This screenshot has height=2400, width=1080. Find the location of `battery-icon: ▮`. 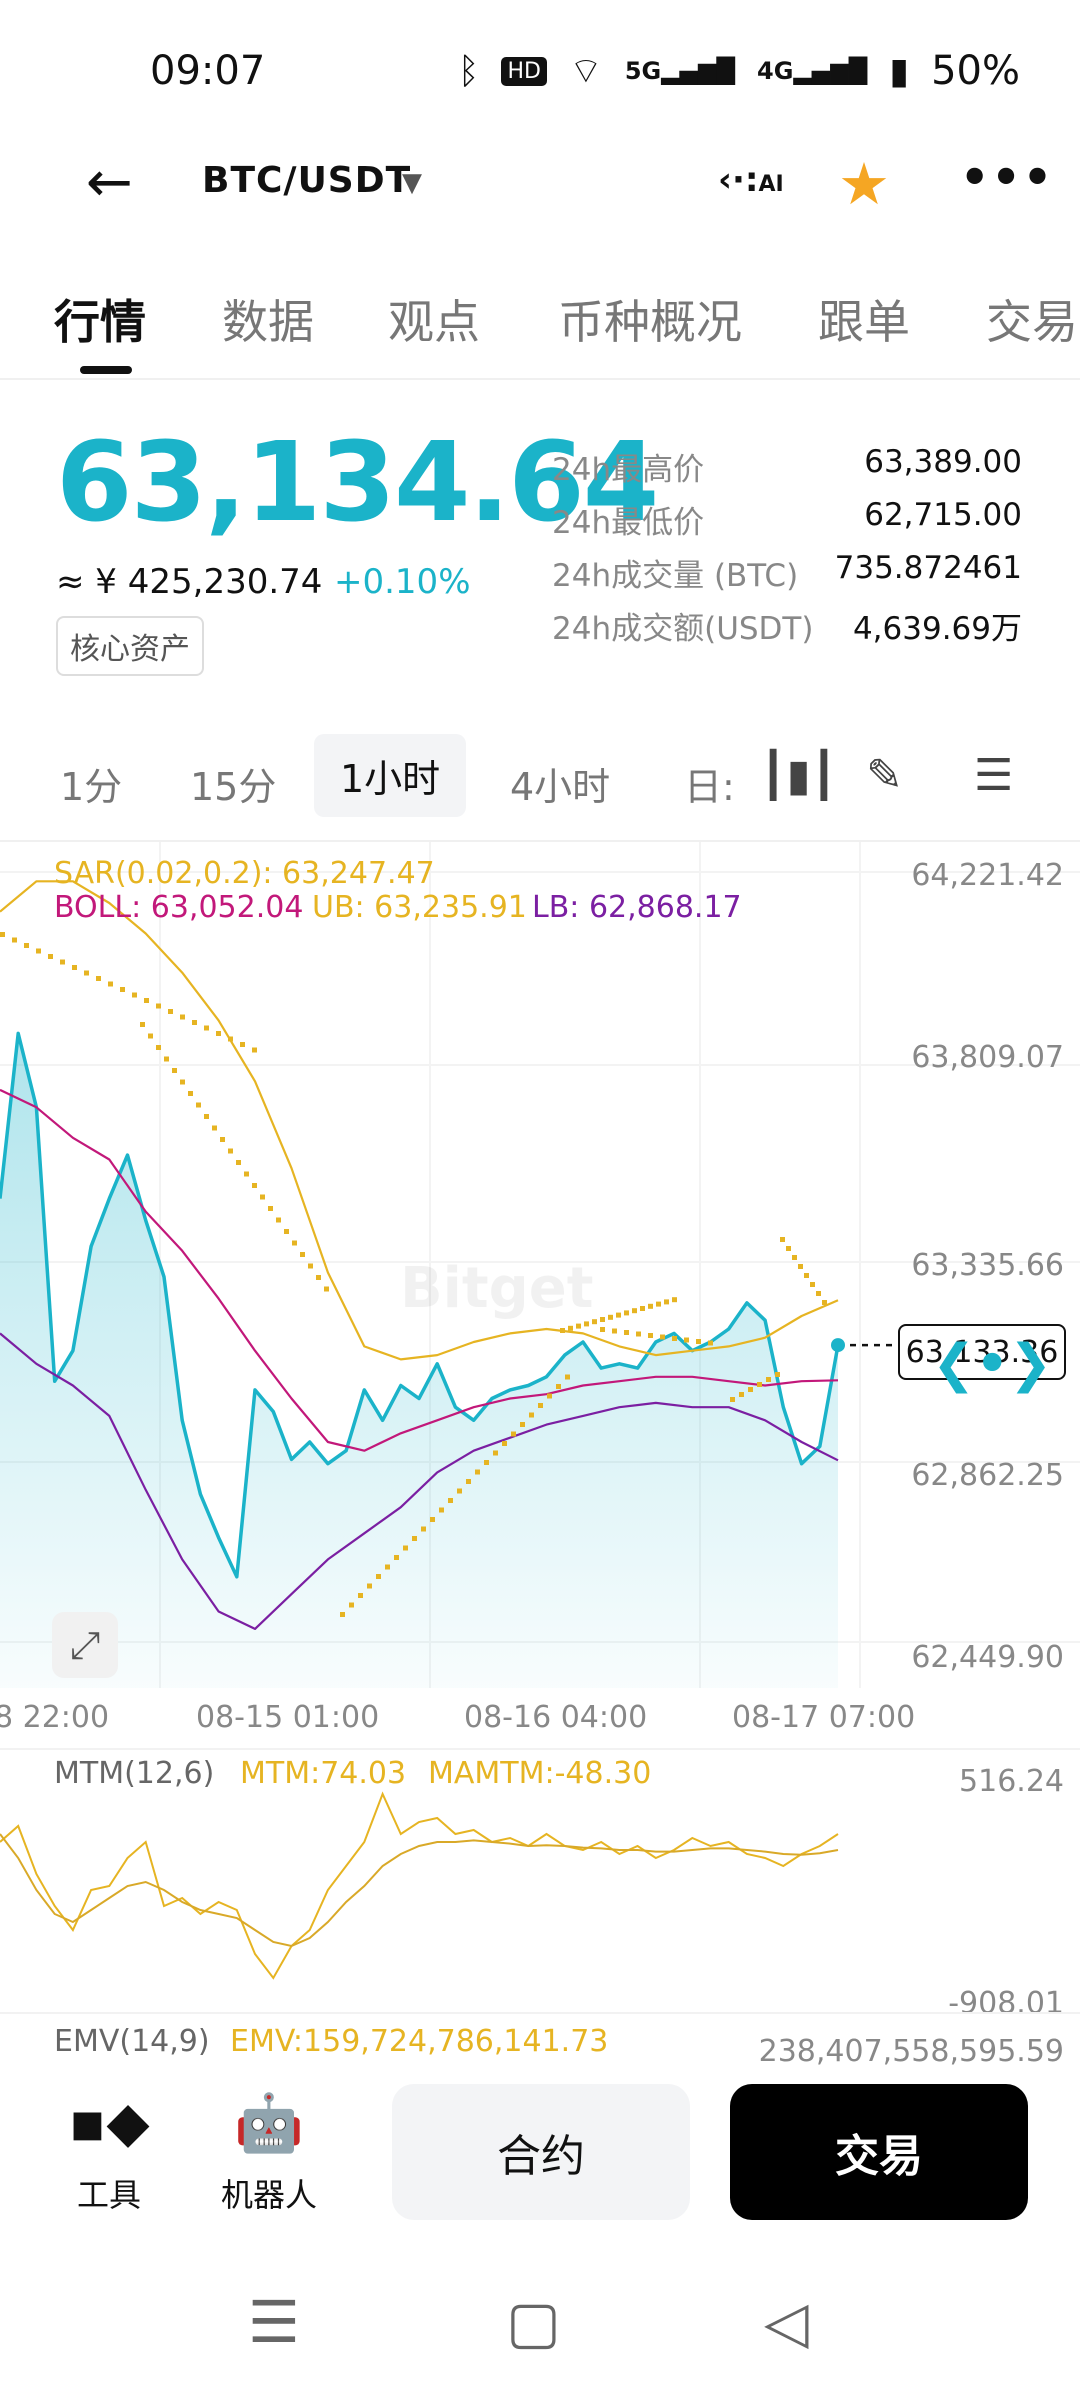

battery-icon: ▮ is located at coordinates (899, 71).